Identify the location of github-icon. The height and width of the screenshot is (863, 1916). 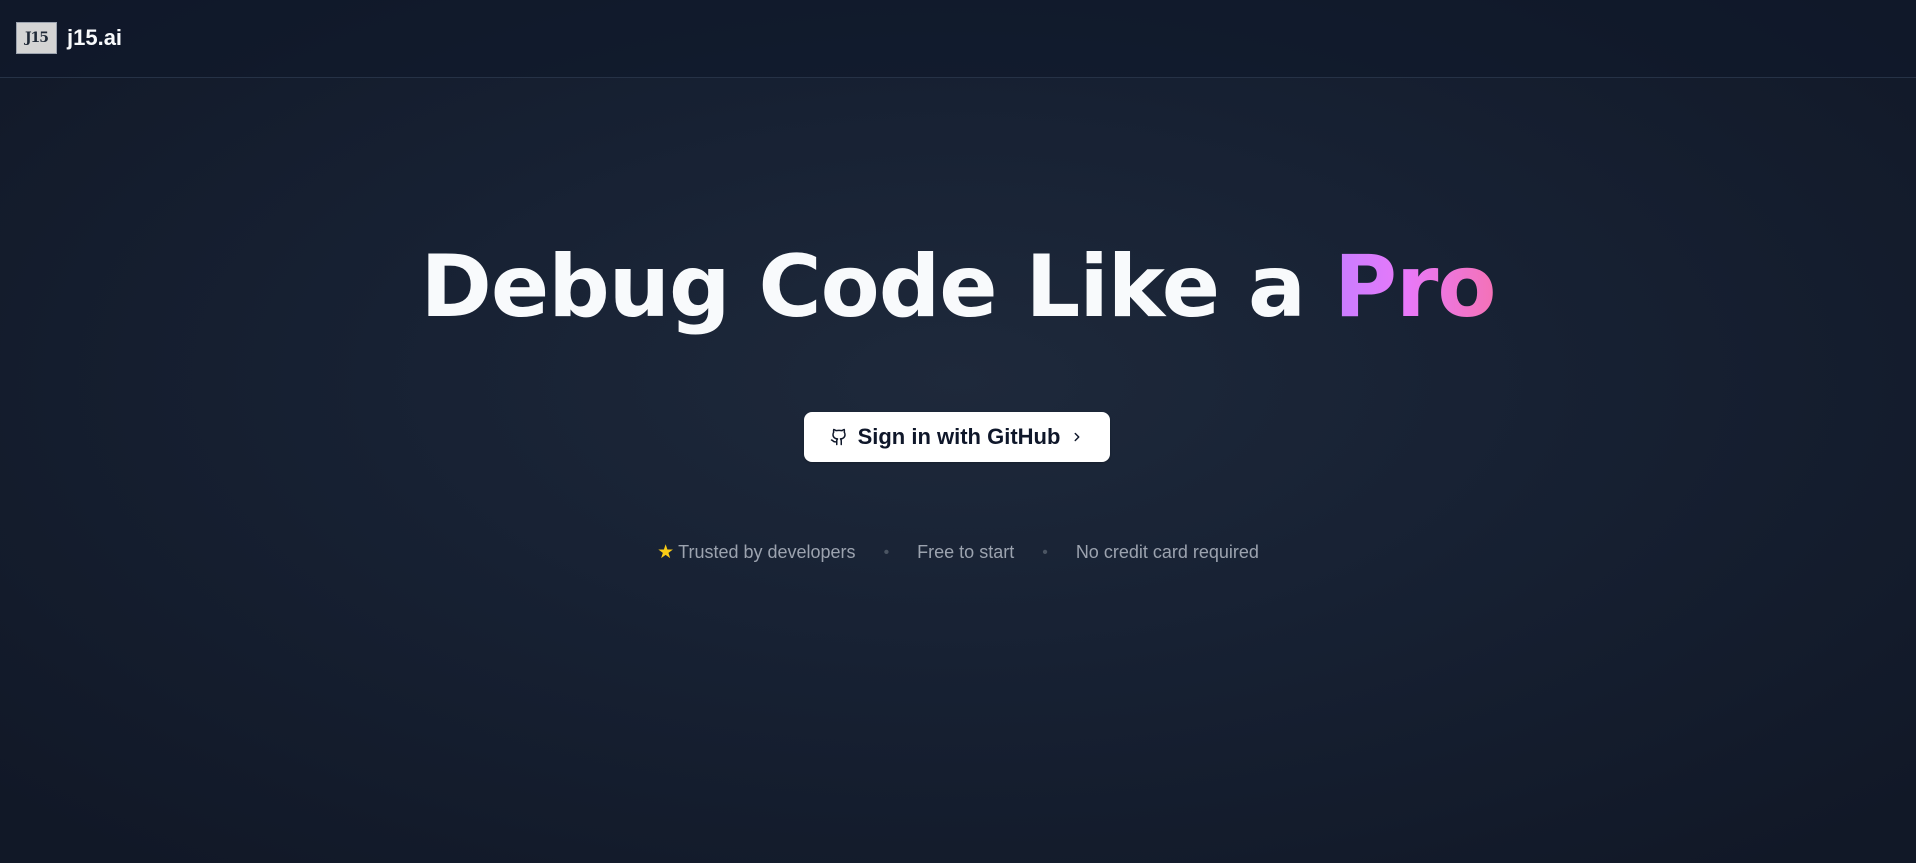
(839, 437).